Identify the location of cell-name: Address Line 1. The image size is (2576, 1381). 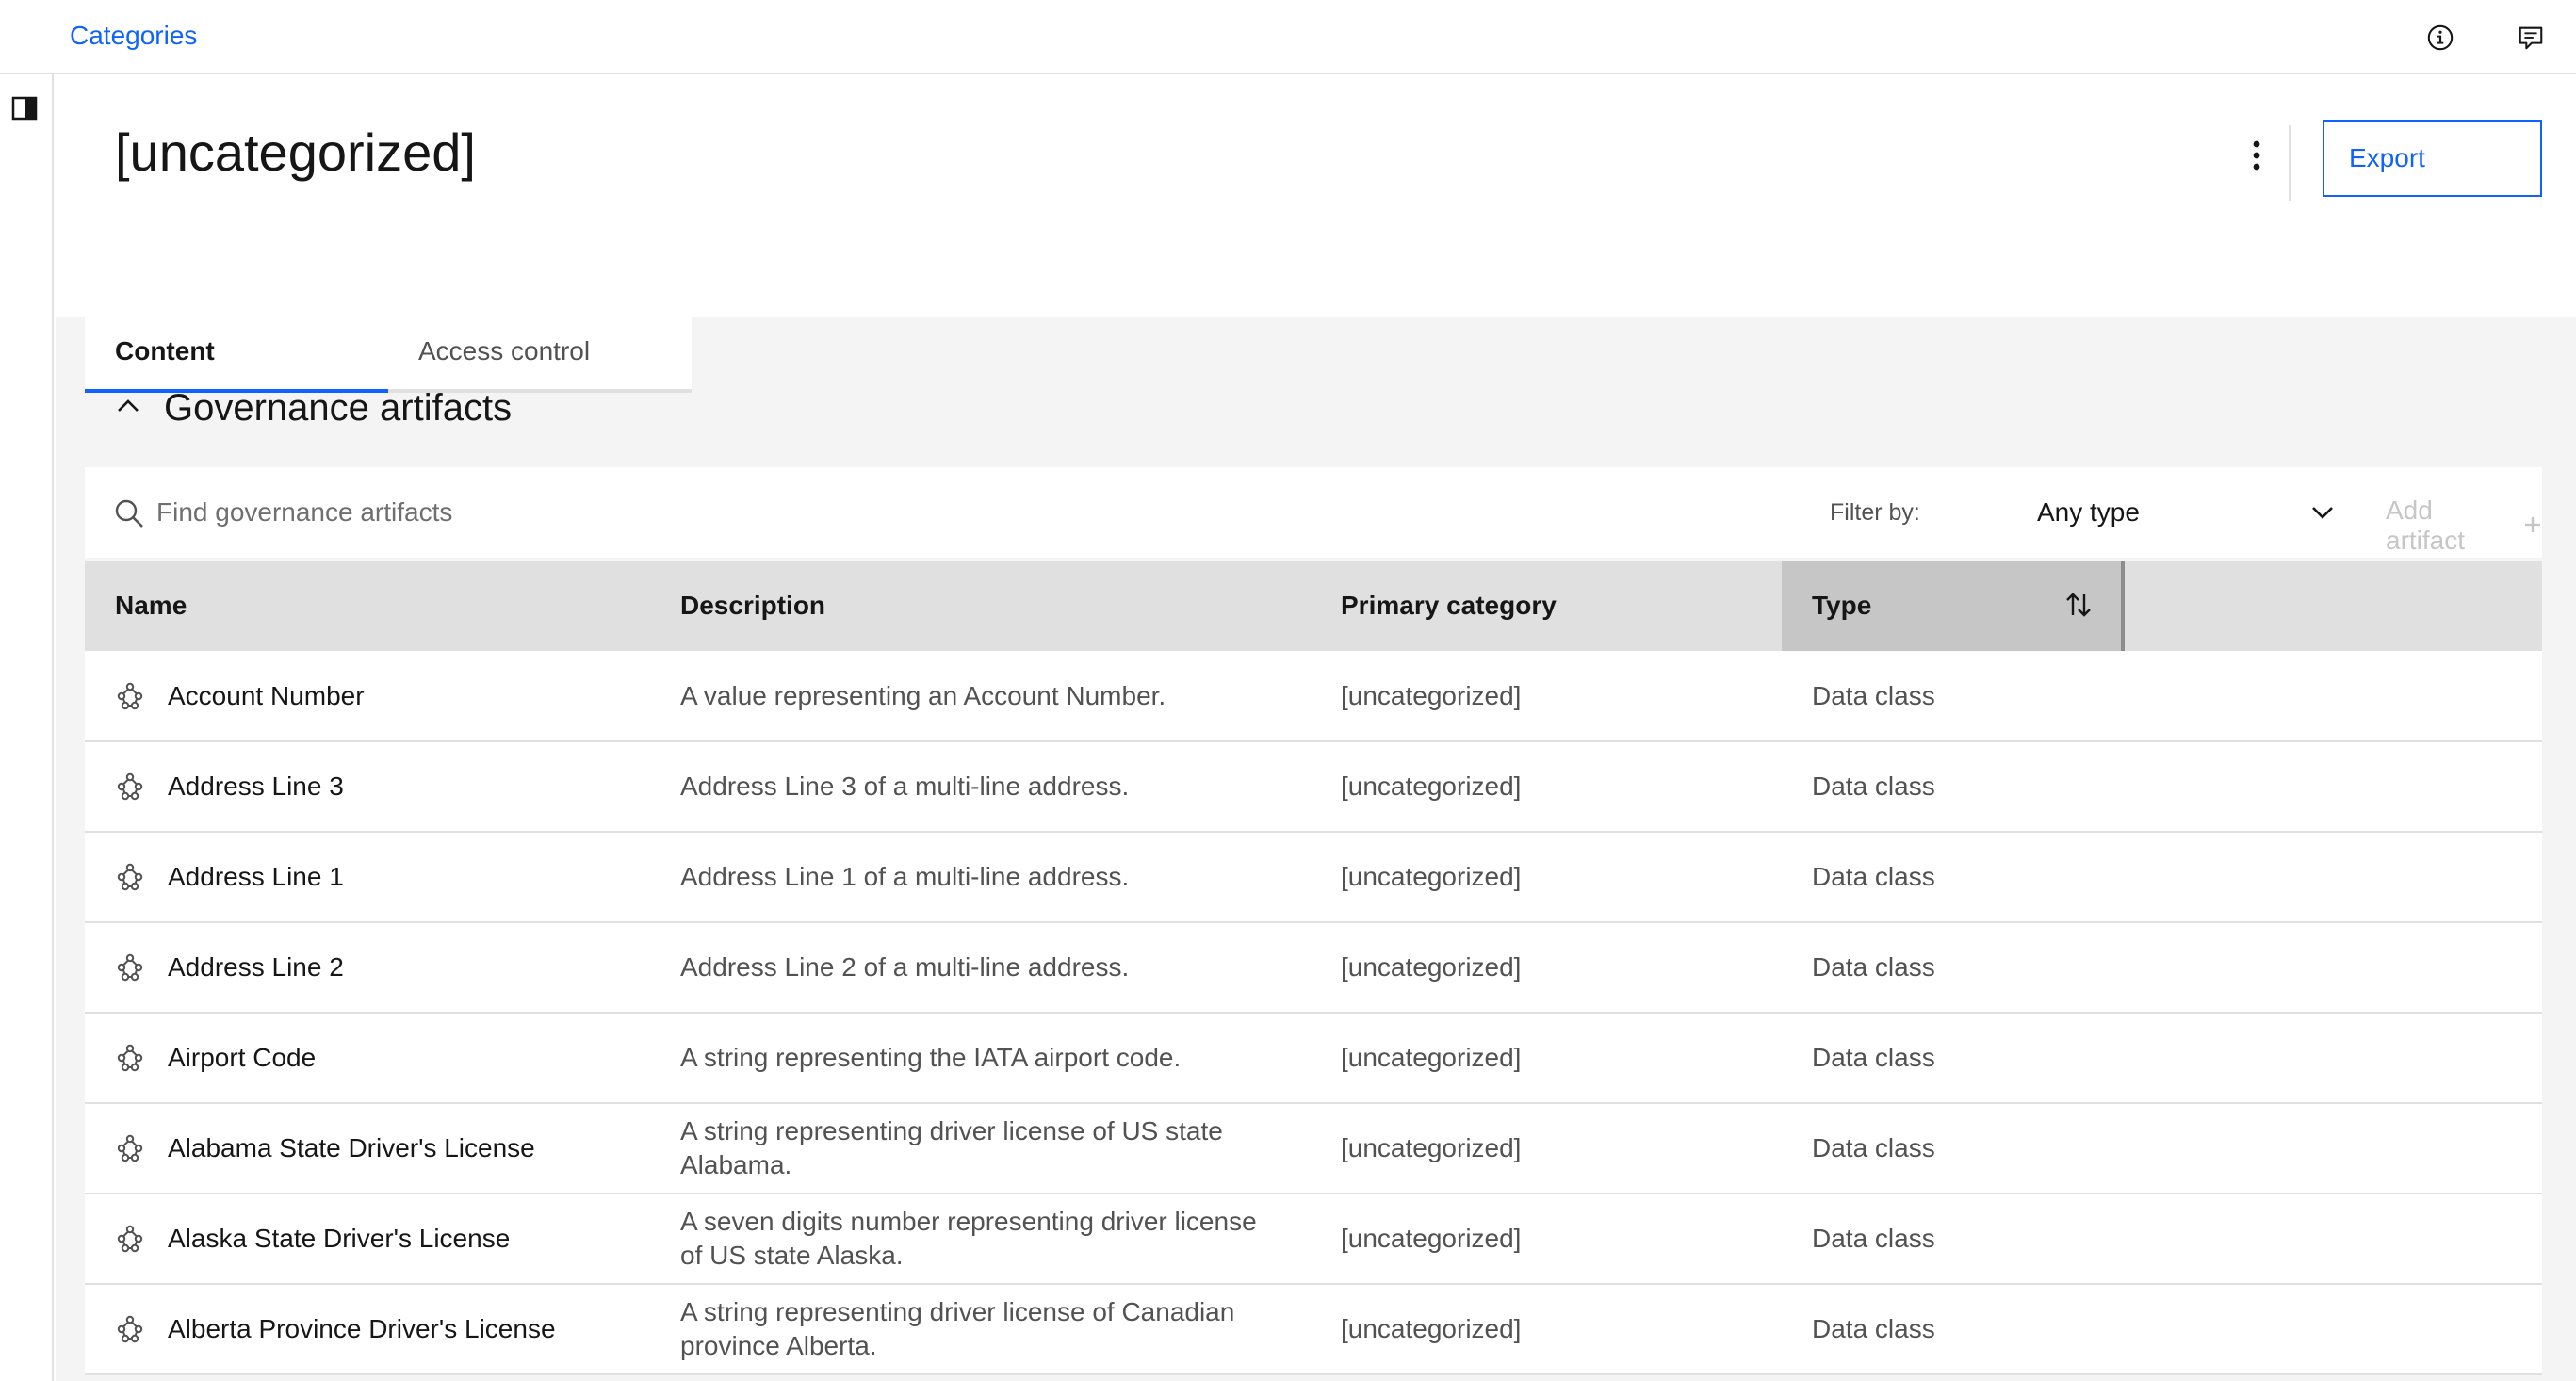
(367, 877).